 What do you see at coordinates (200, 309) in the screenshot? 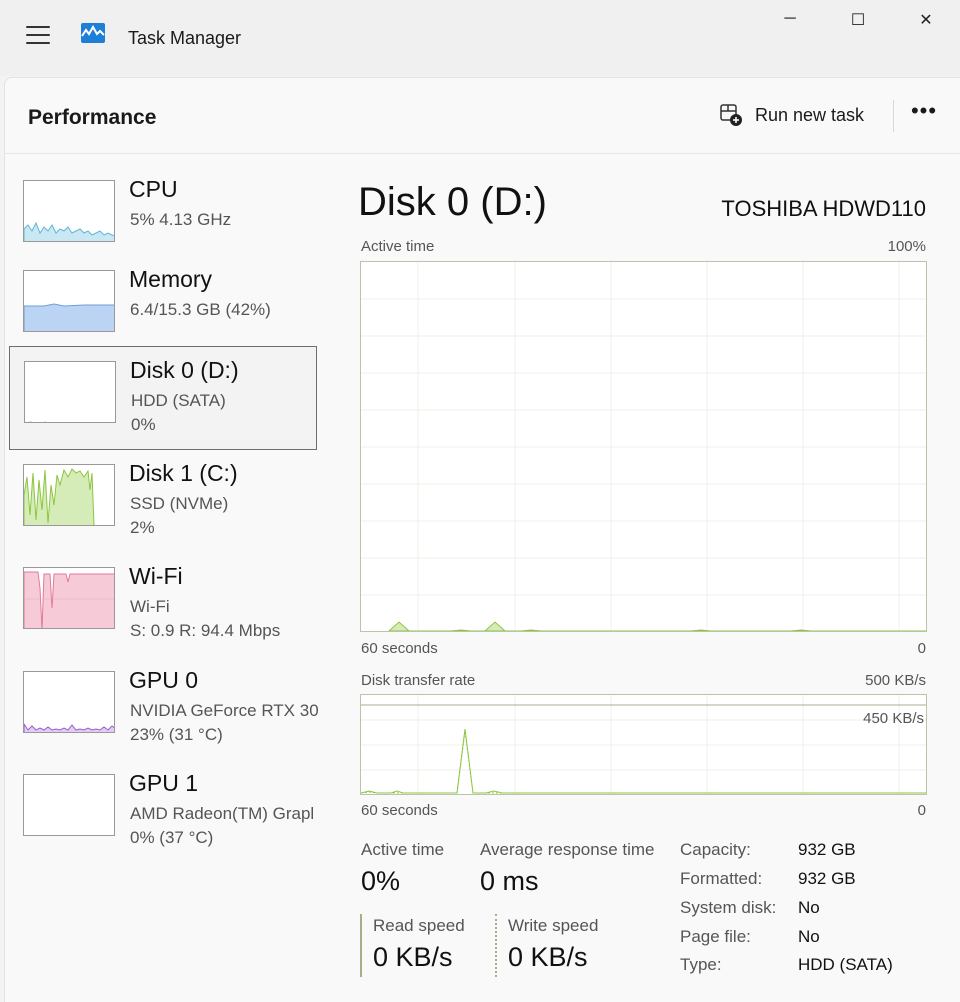
I see `sidebar-item-detail: 6.4/15.3 GB (42%)` at bounding box center [200, 309].